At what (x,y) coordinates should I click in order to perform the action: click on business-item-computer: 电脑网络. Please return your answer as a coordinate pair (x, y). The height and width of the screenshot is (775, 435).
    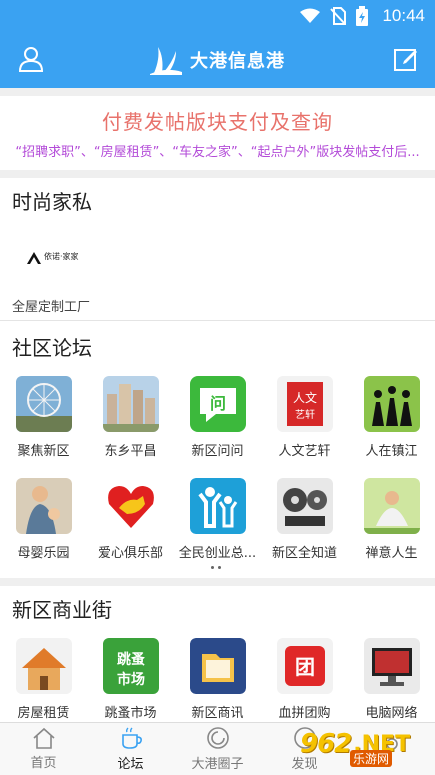
    Looking at the image, I should click on (391, 679).